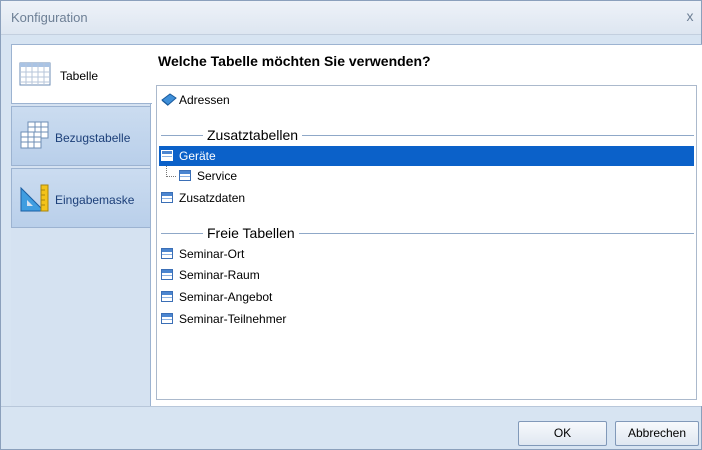 The image size is (702, 450). Describe the element at coordinates (426, 275) in the screenshot. I see `list-item-seminar-raum: Seminar-Raum` at that location.